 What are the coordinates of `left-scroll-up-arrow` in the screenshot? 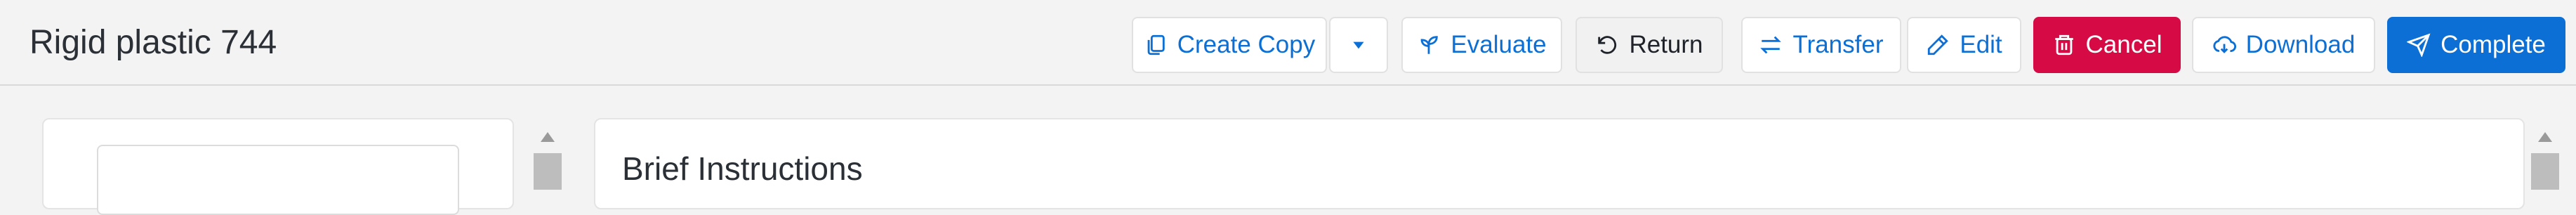 It's located at (548, 137).